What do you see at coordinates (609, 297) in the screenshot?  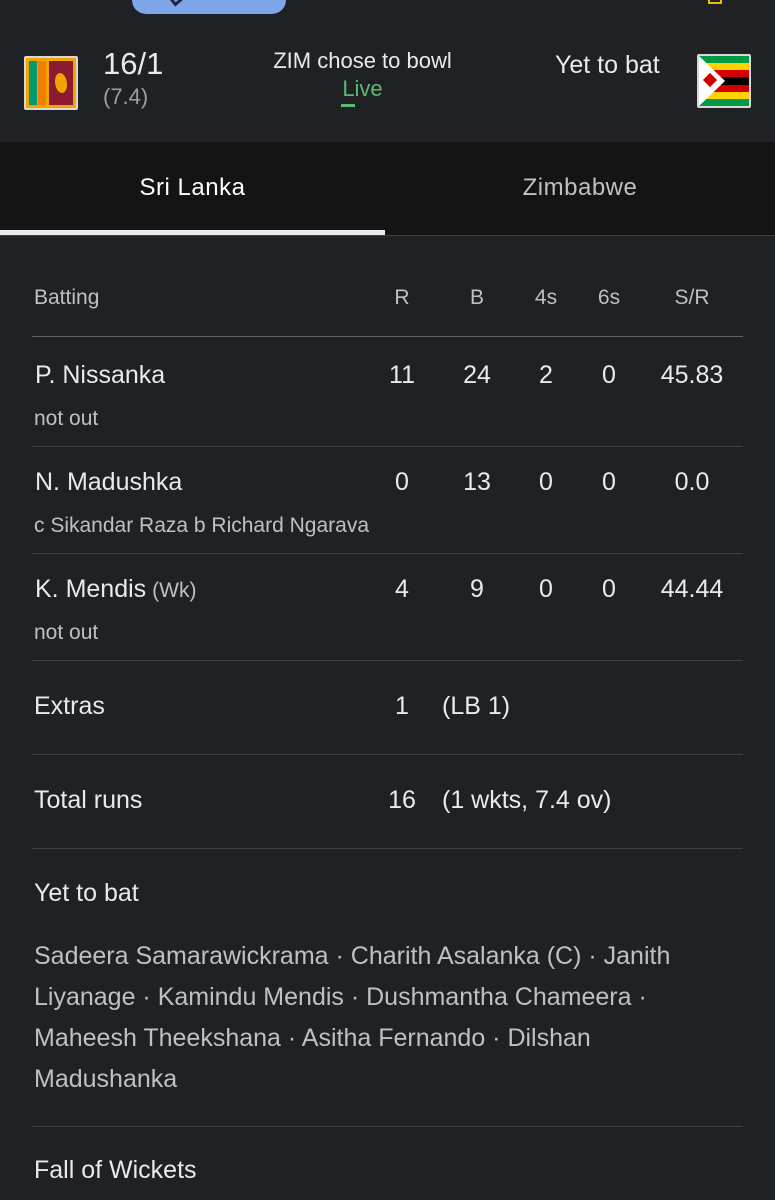 I see `column-sixes: 6s` at bounding box center [609, 297].